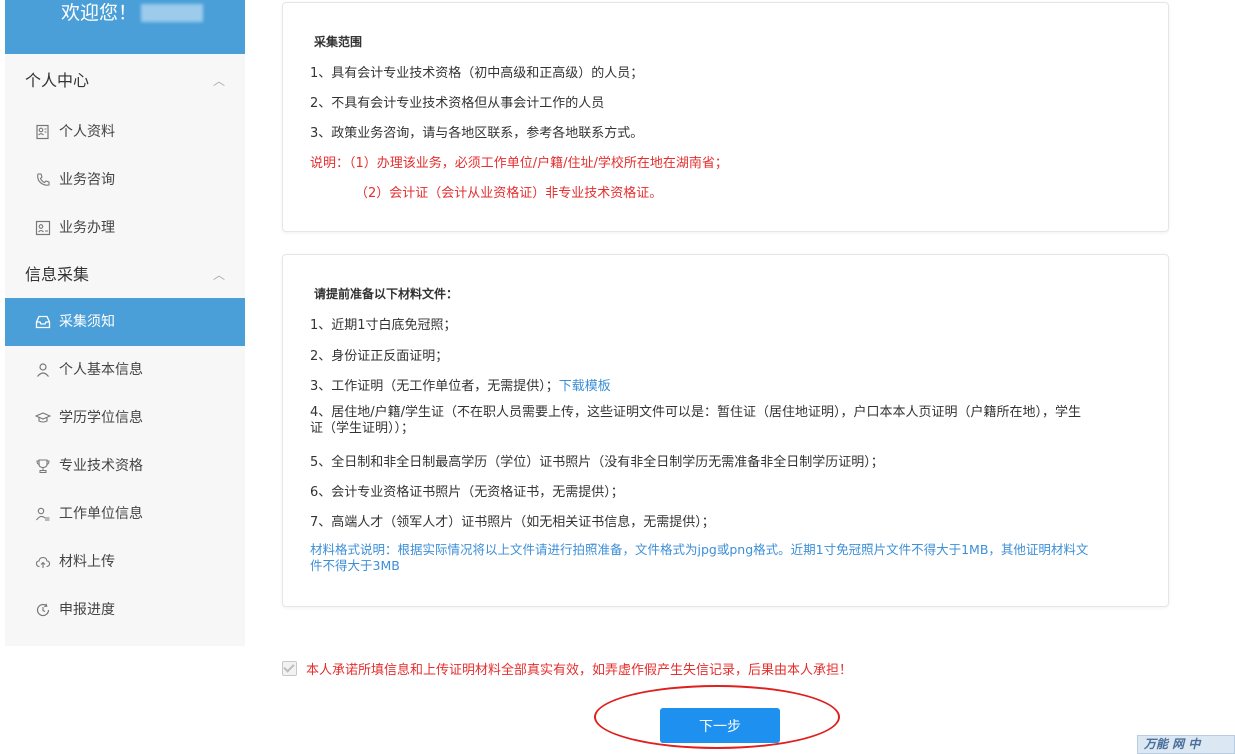  I want to click on trophy-icon, so click(43, 466).